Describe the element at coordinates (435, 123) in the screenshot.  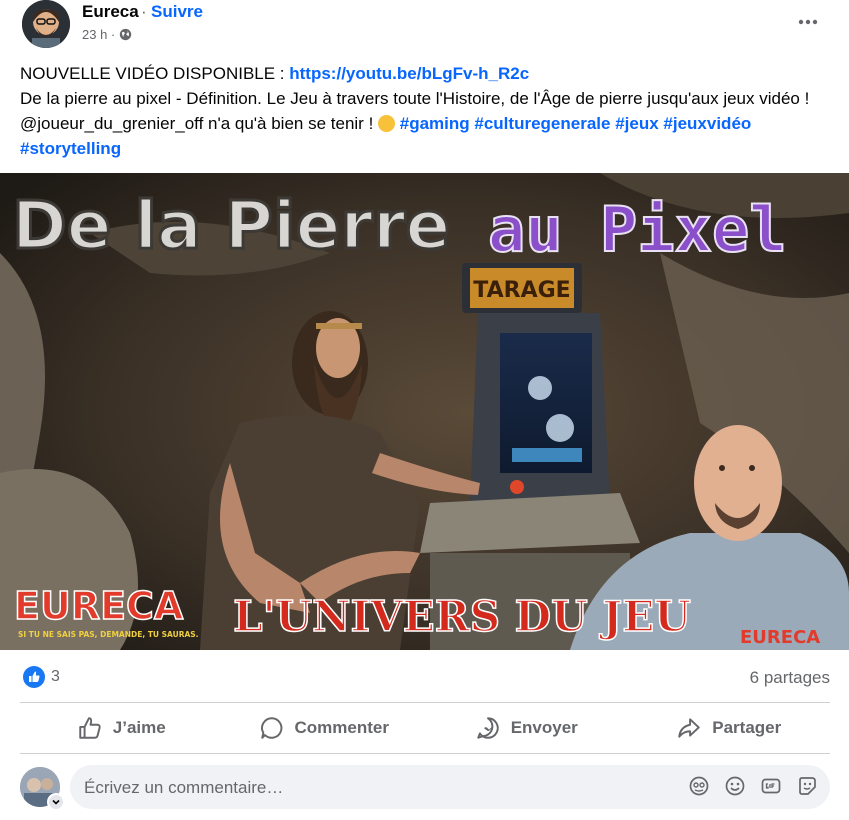
I see `hashtag-gaming: #gaming` at that location.